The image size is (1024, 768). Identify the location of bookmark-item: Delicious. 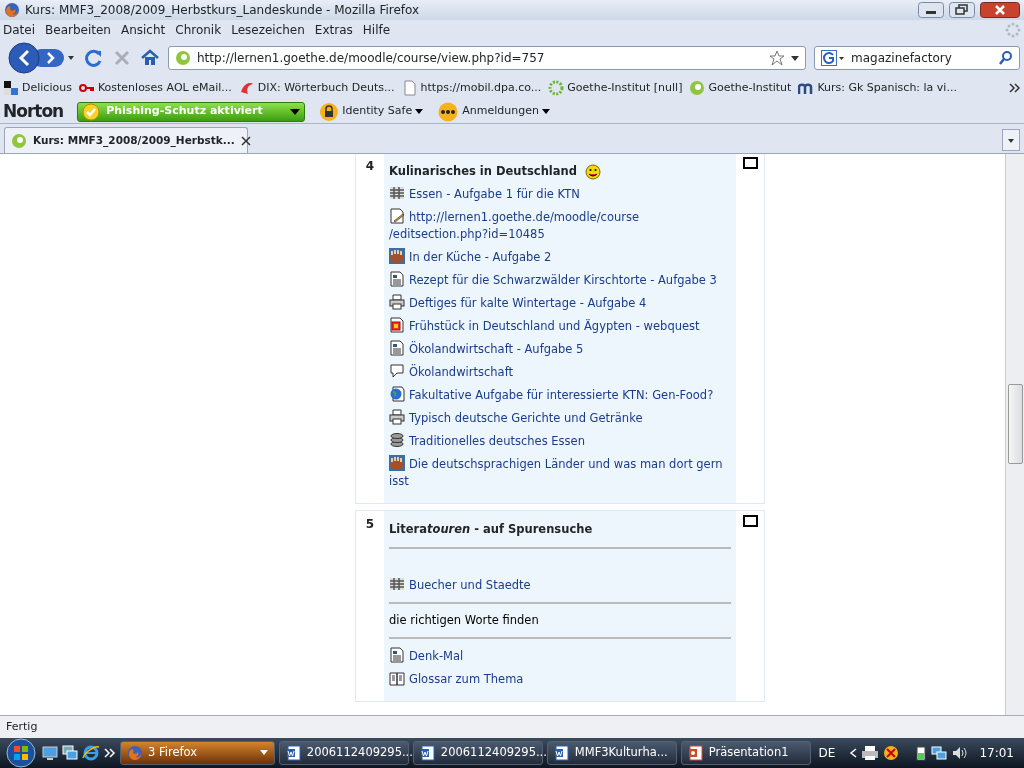
(37, 88).